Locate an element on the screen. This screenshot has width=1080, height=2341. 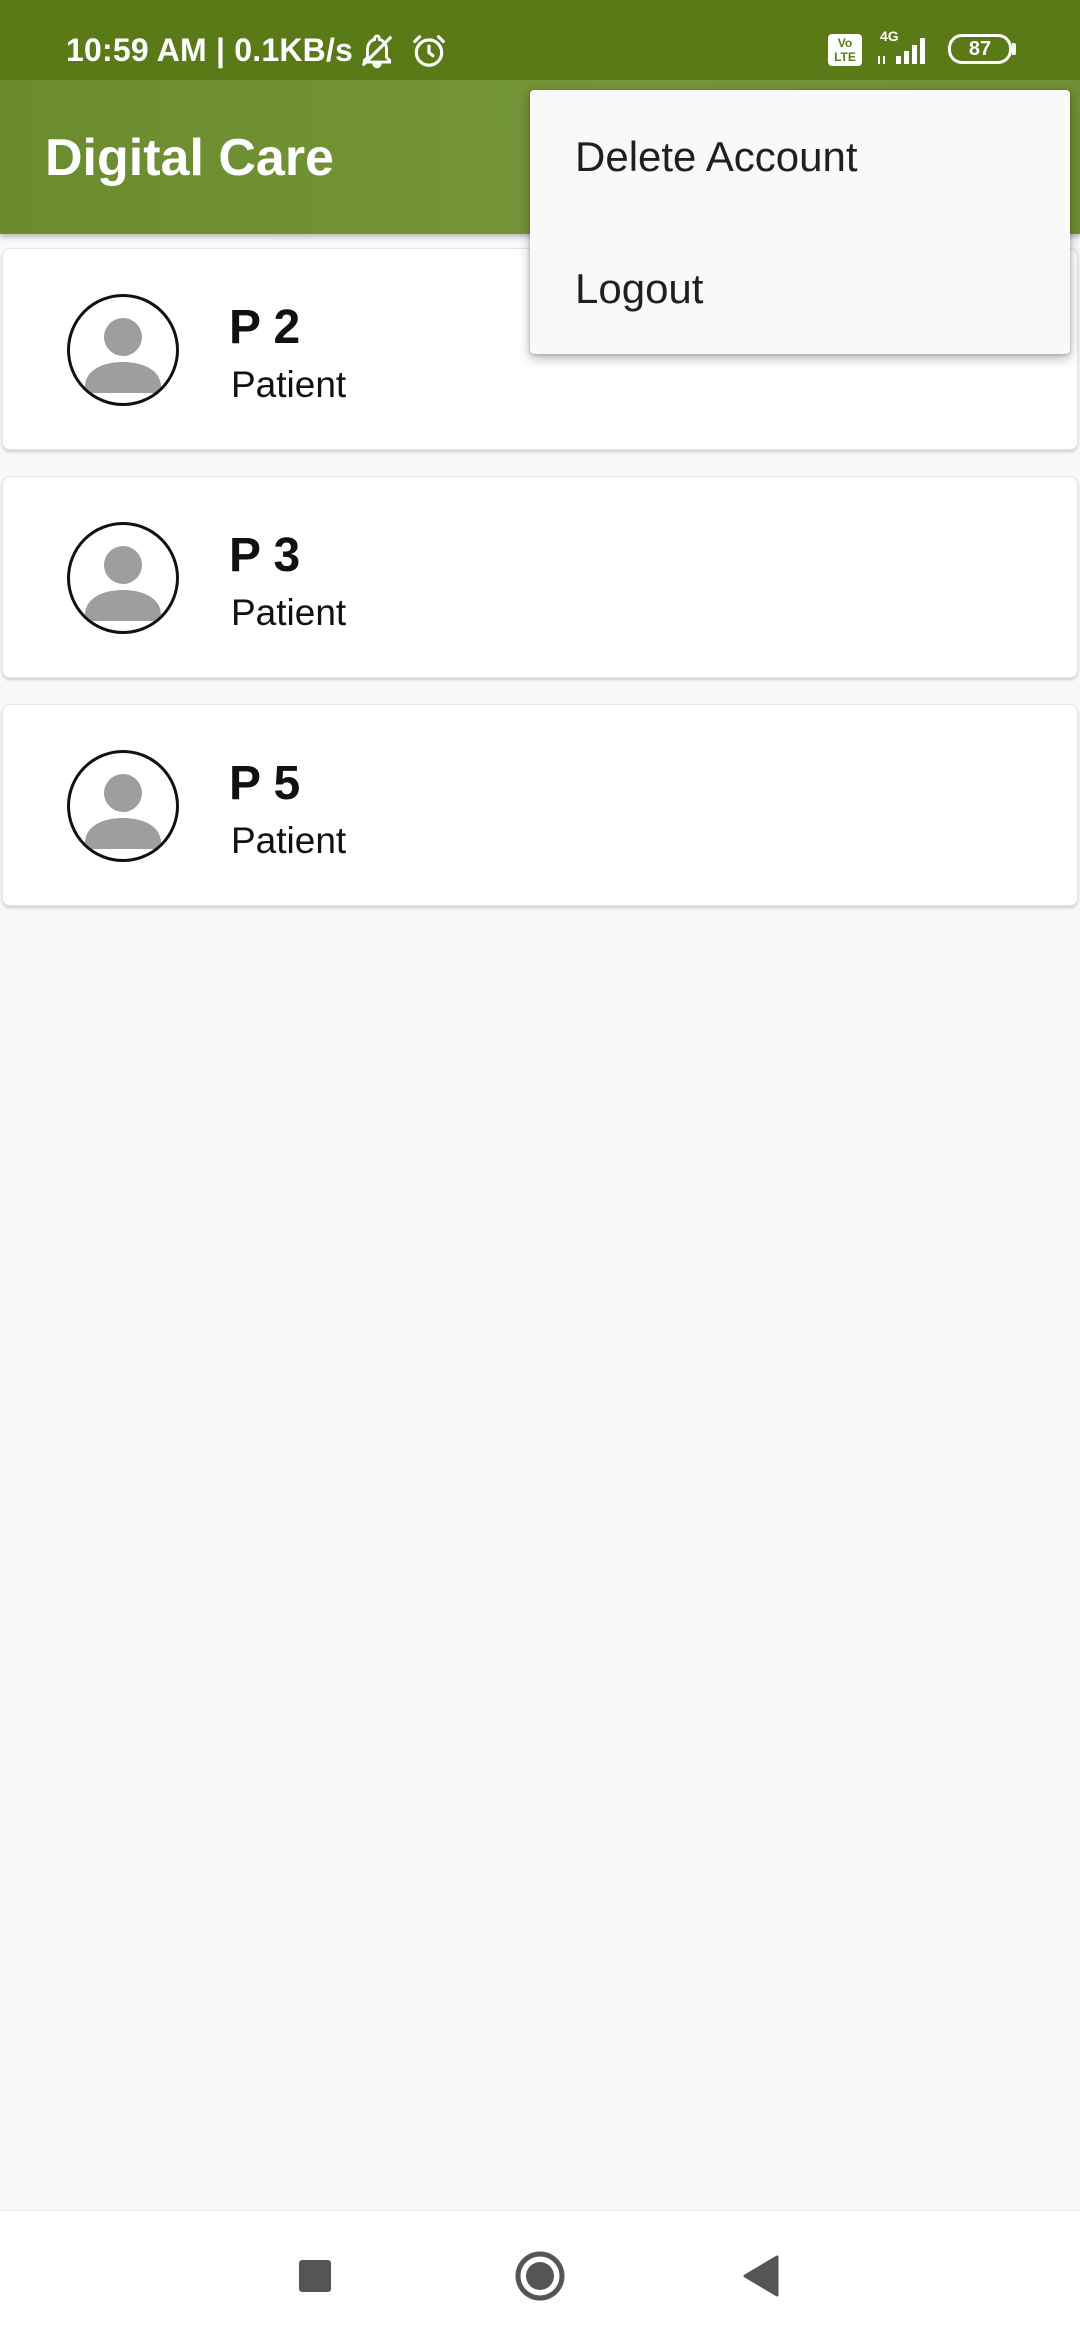
navigation-bar is located at coordinates (540, 2275).